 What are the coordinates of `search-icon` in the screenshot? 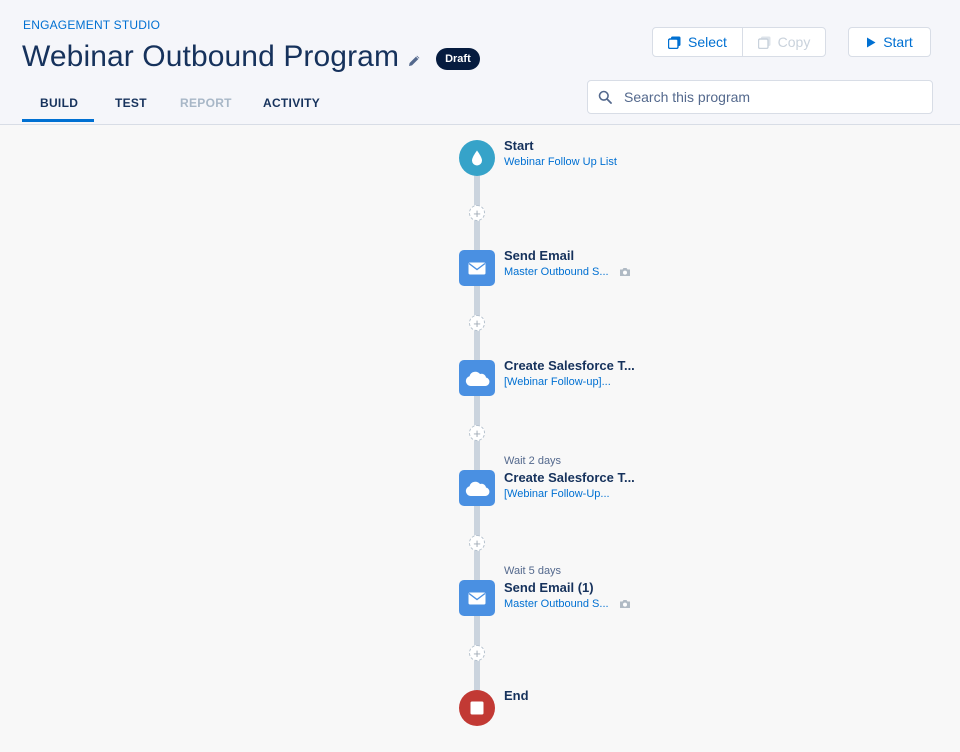 It's located at (605, 97).